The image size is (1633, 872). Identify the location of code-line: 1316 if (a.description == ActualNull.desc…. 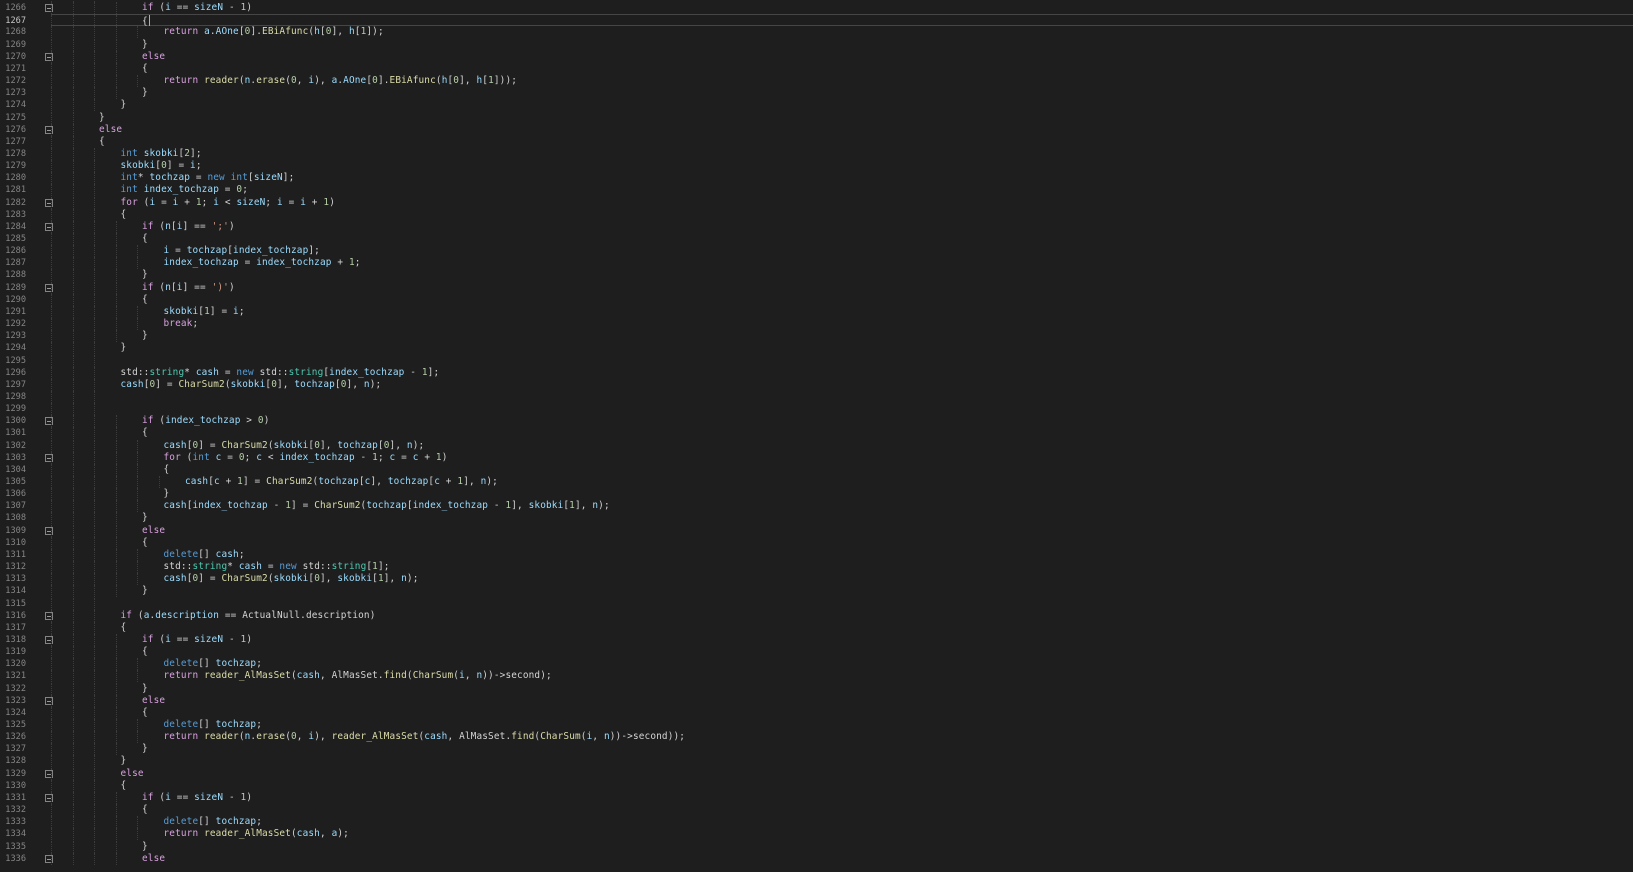
(816, 615).